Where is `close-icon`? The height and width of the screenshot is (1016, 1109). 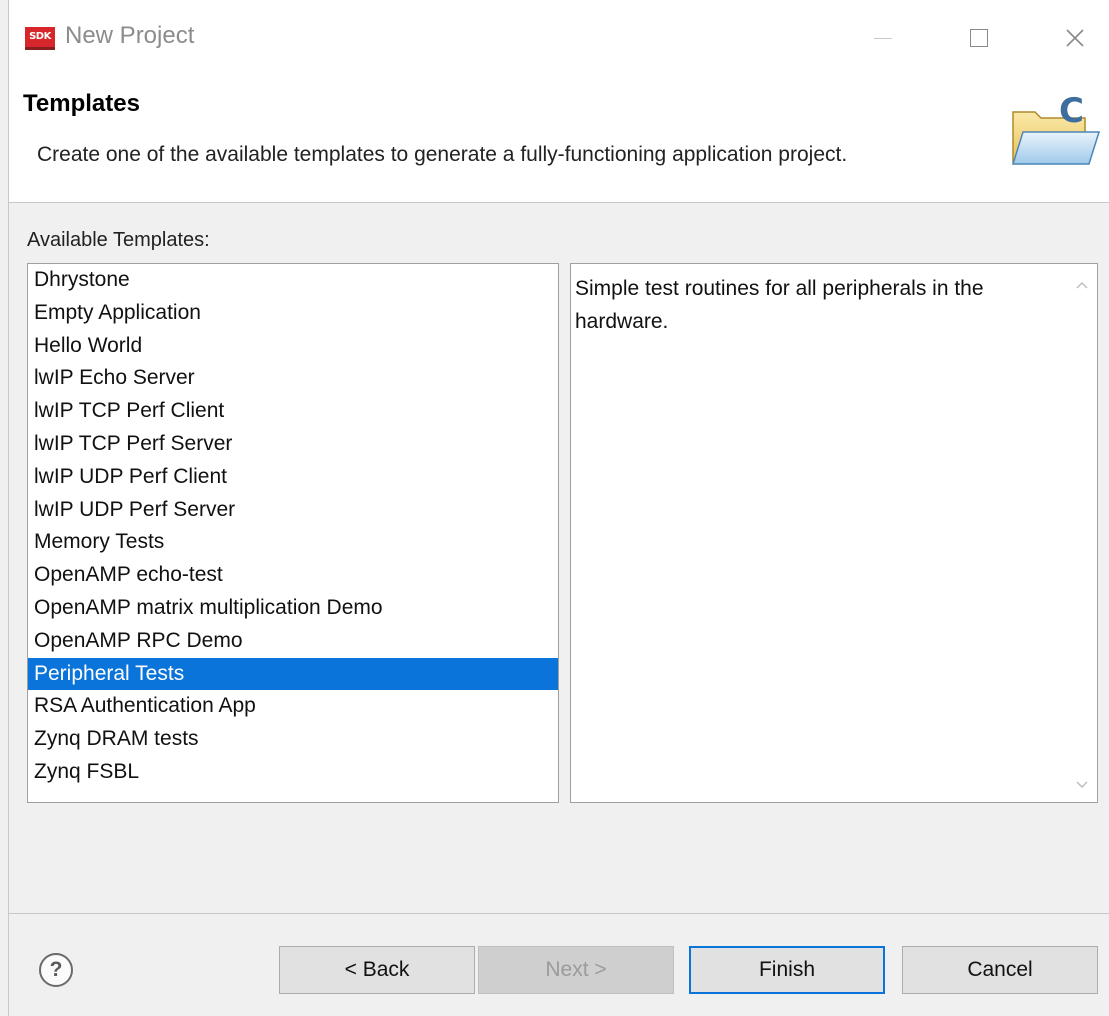 close-icon is located at coordinates (1075, 38).